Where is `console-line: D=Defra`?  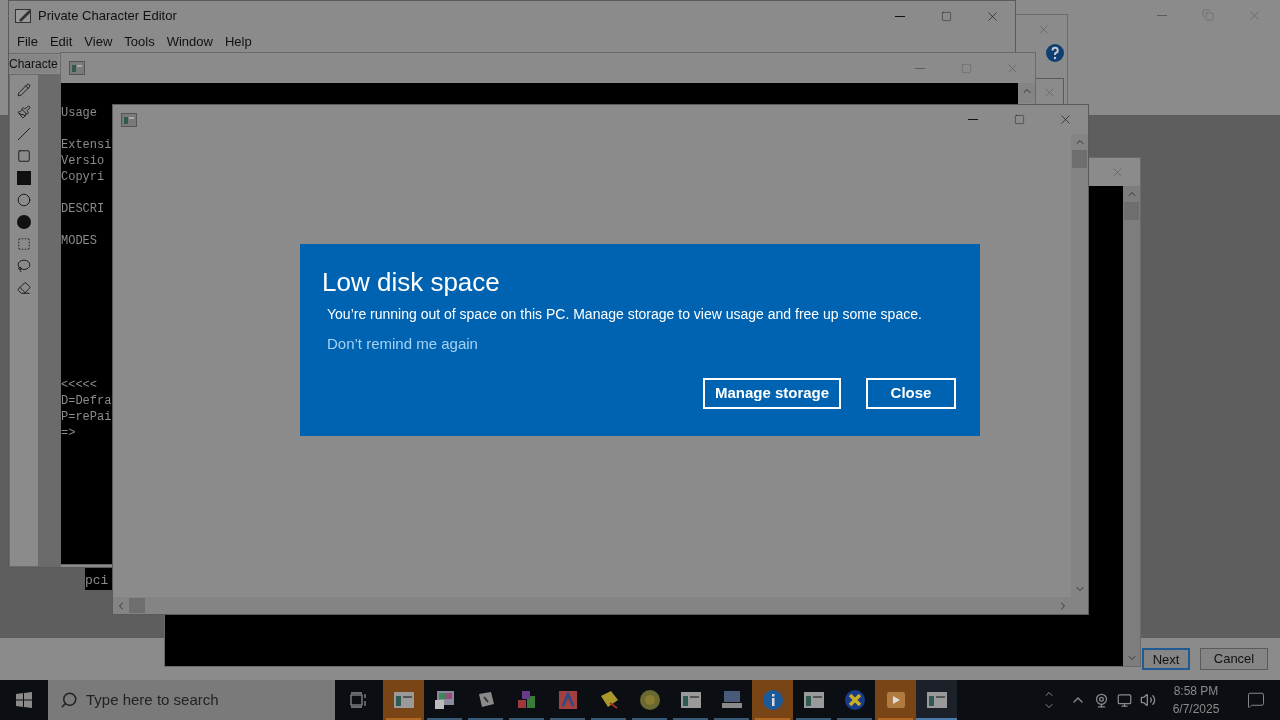 console-line: D=Defra is located at coordinates (86, 401).